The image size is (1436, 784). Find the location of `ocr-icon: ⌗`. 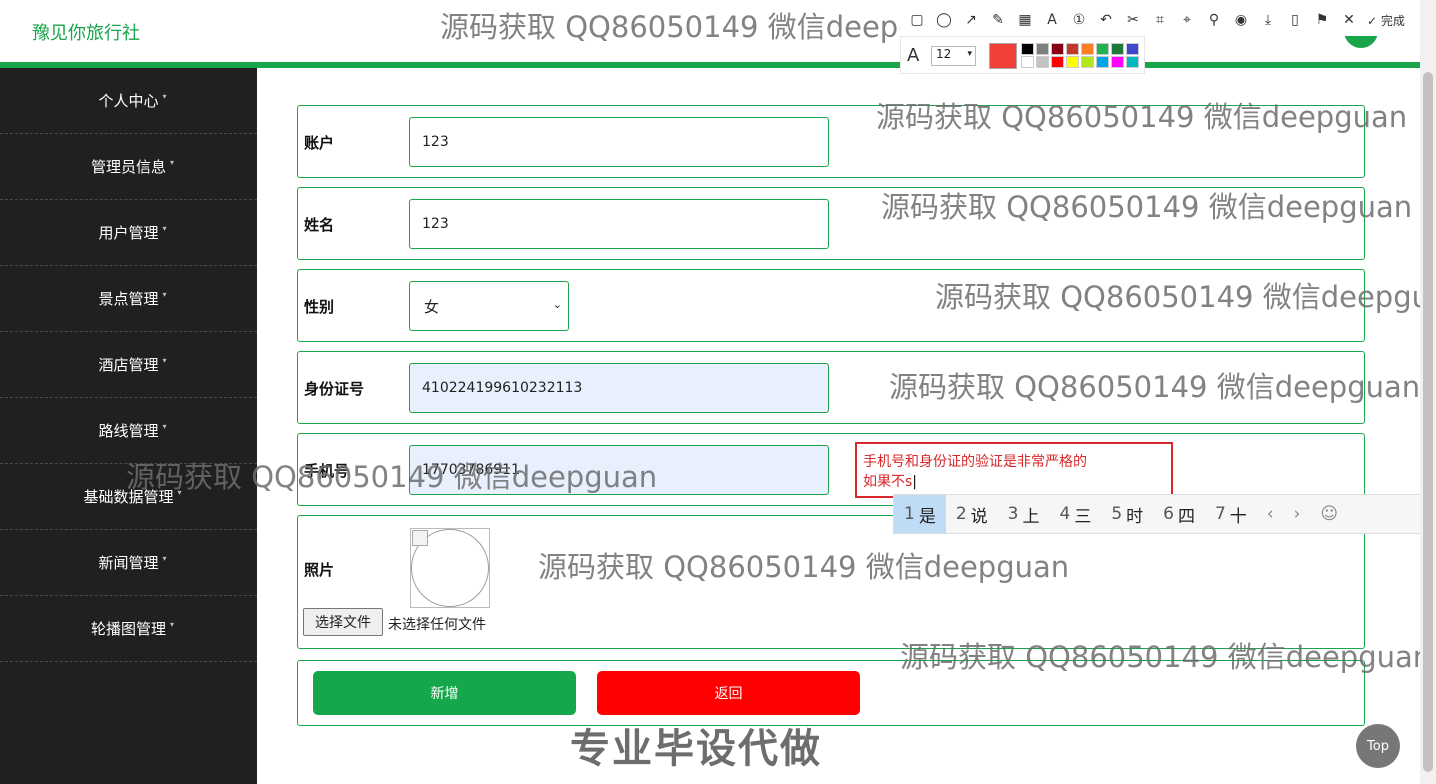

ocr-icon: ⌗ is located at coordinates (1160, 20).